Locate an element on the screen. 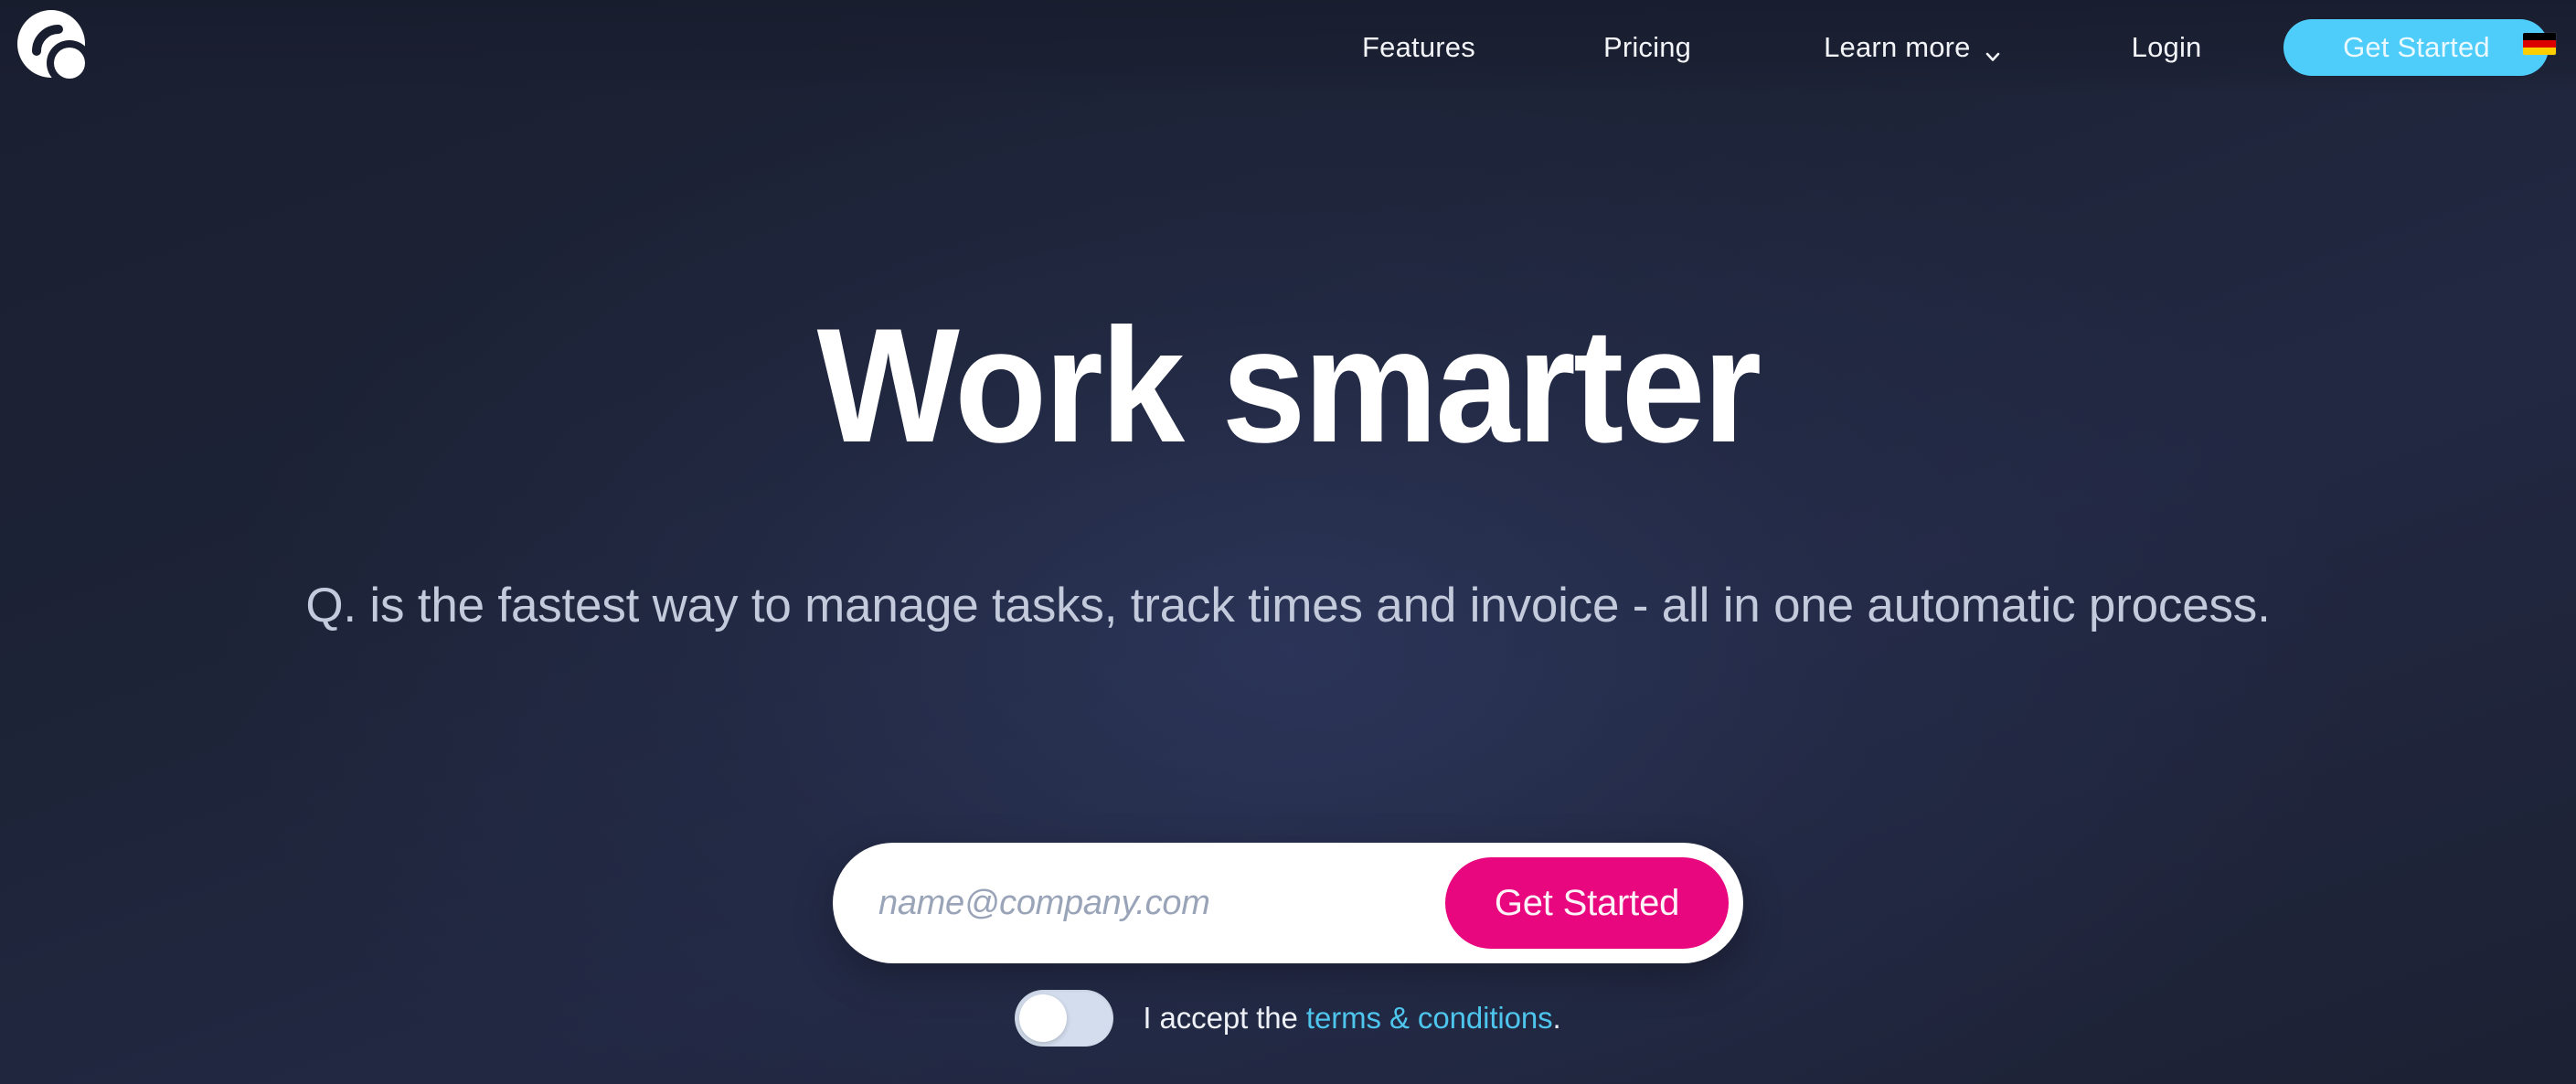  german-flag-icon is located at coordinates (2539, 44).